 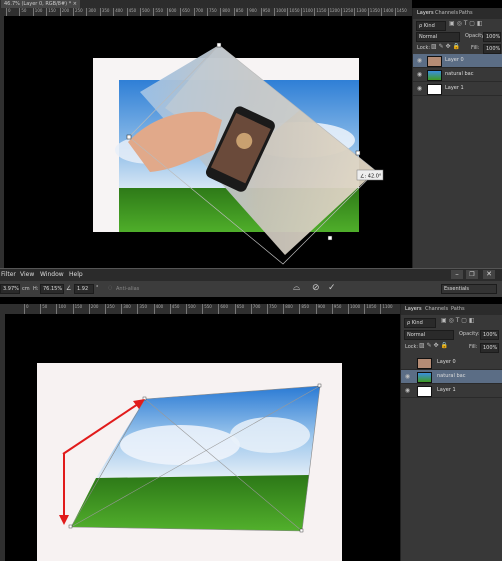 I want to click on document-tab-bar: 46.7% (Layer 0, RGB/8#) * ×, so click(x=206, y=4).